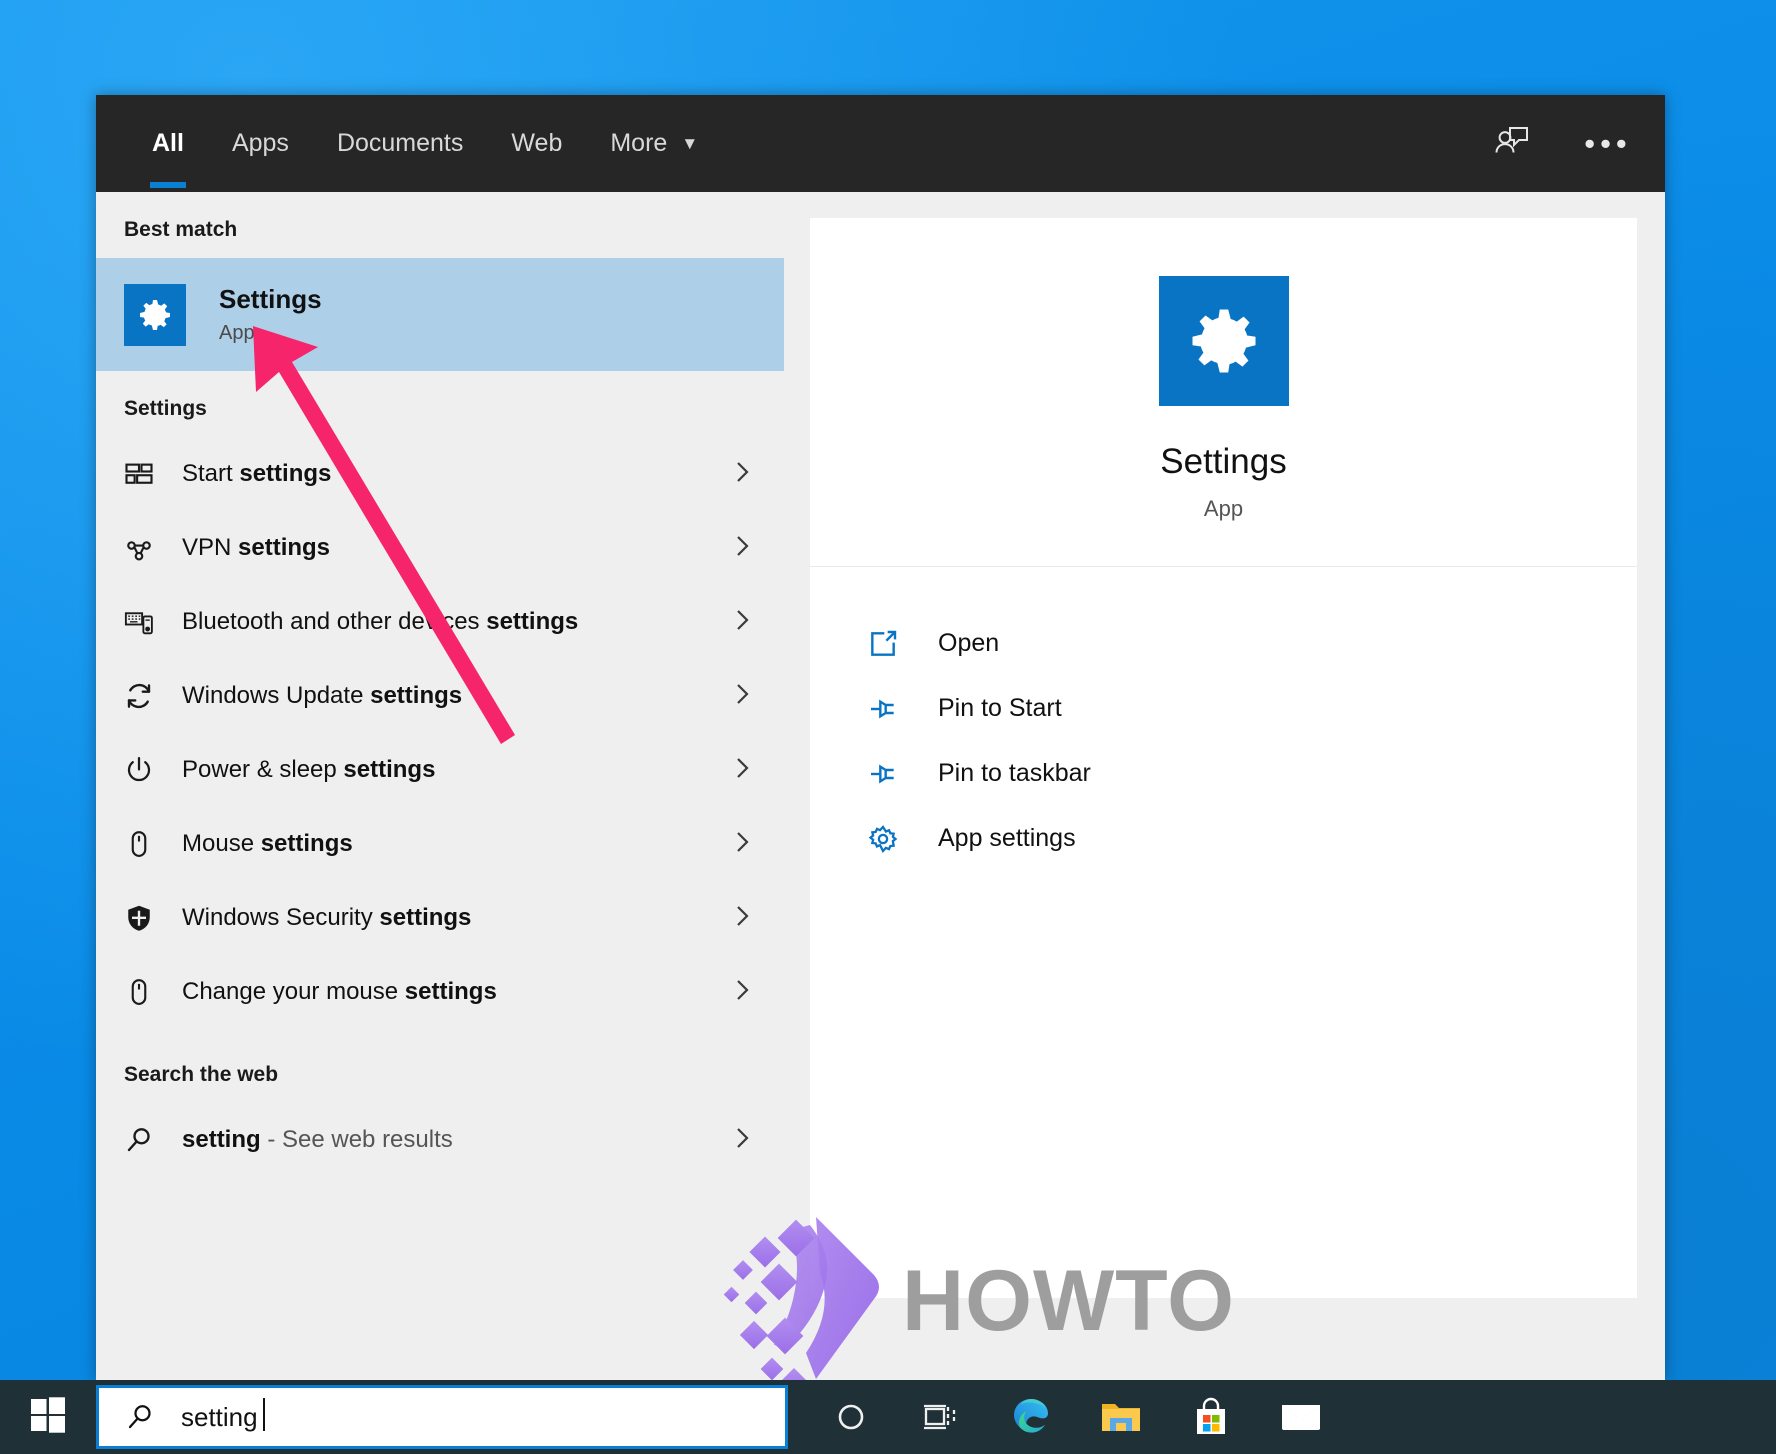  I want to click on result-label: setting - See web results, so click(317, 1139).